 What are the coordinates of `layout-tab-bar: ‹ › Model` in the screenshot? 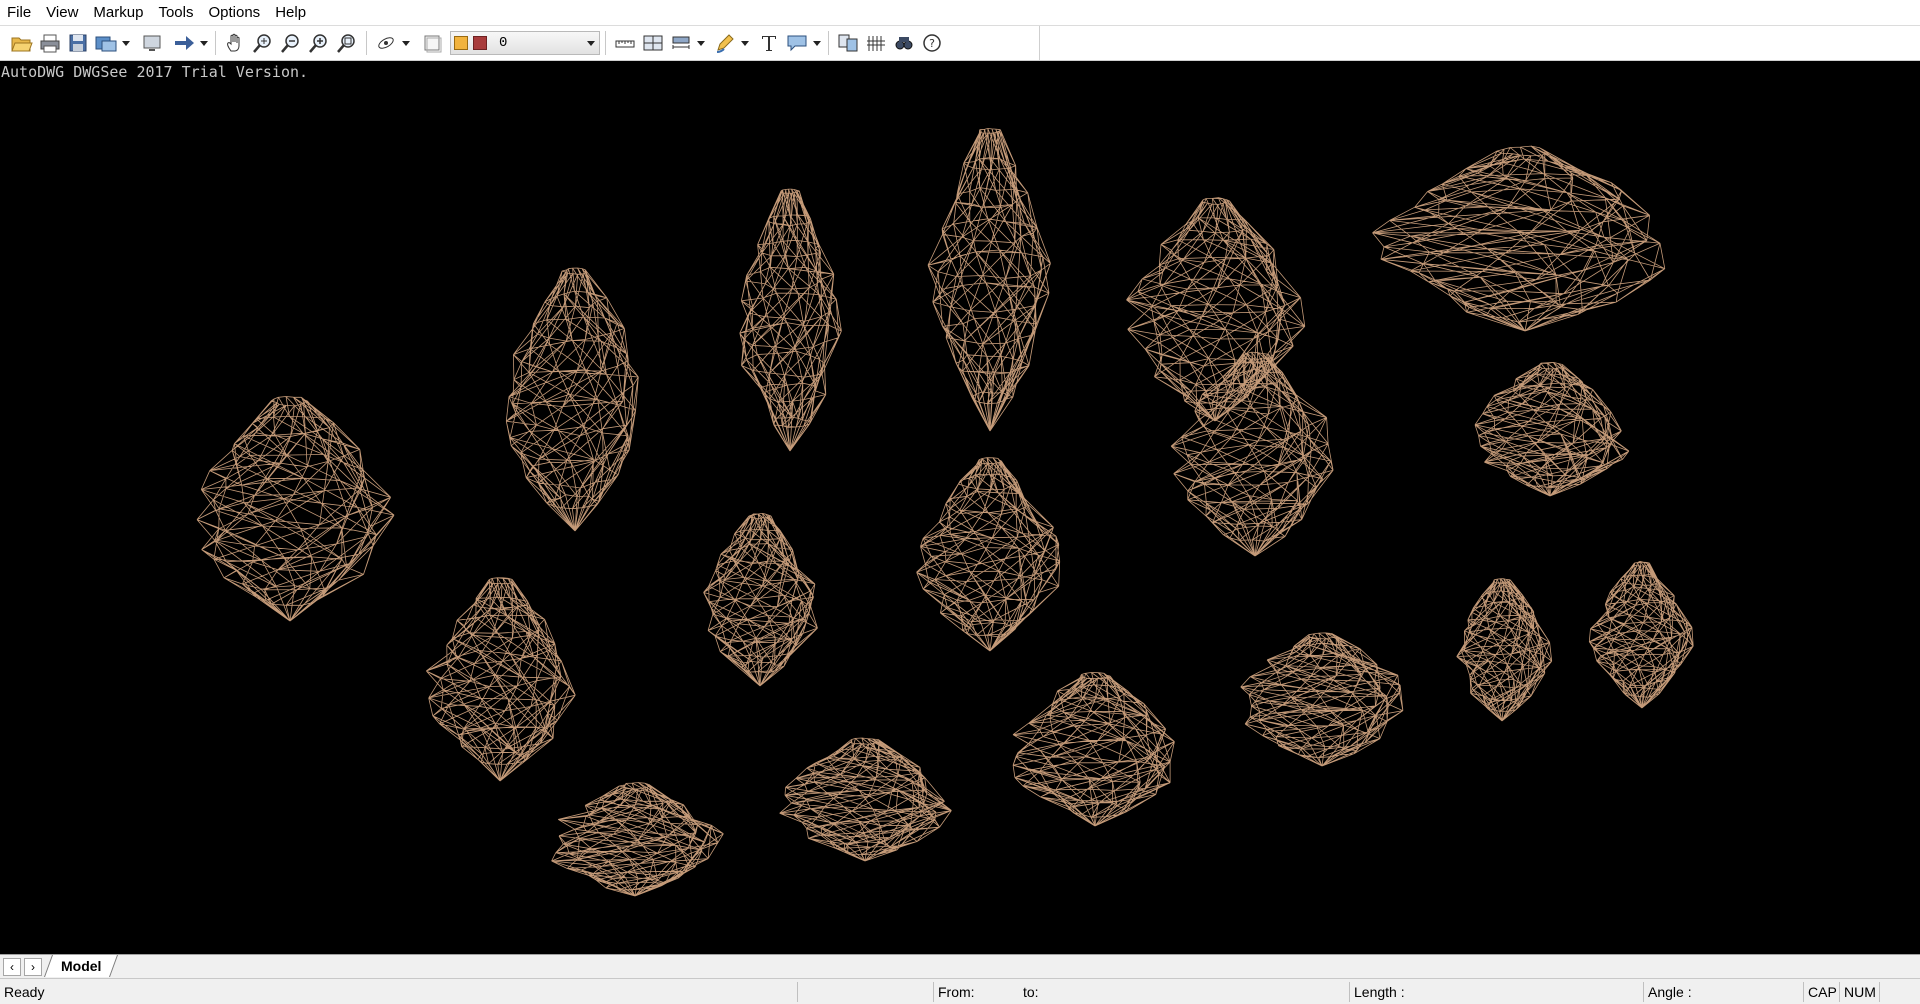 It's located at (960, 966).